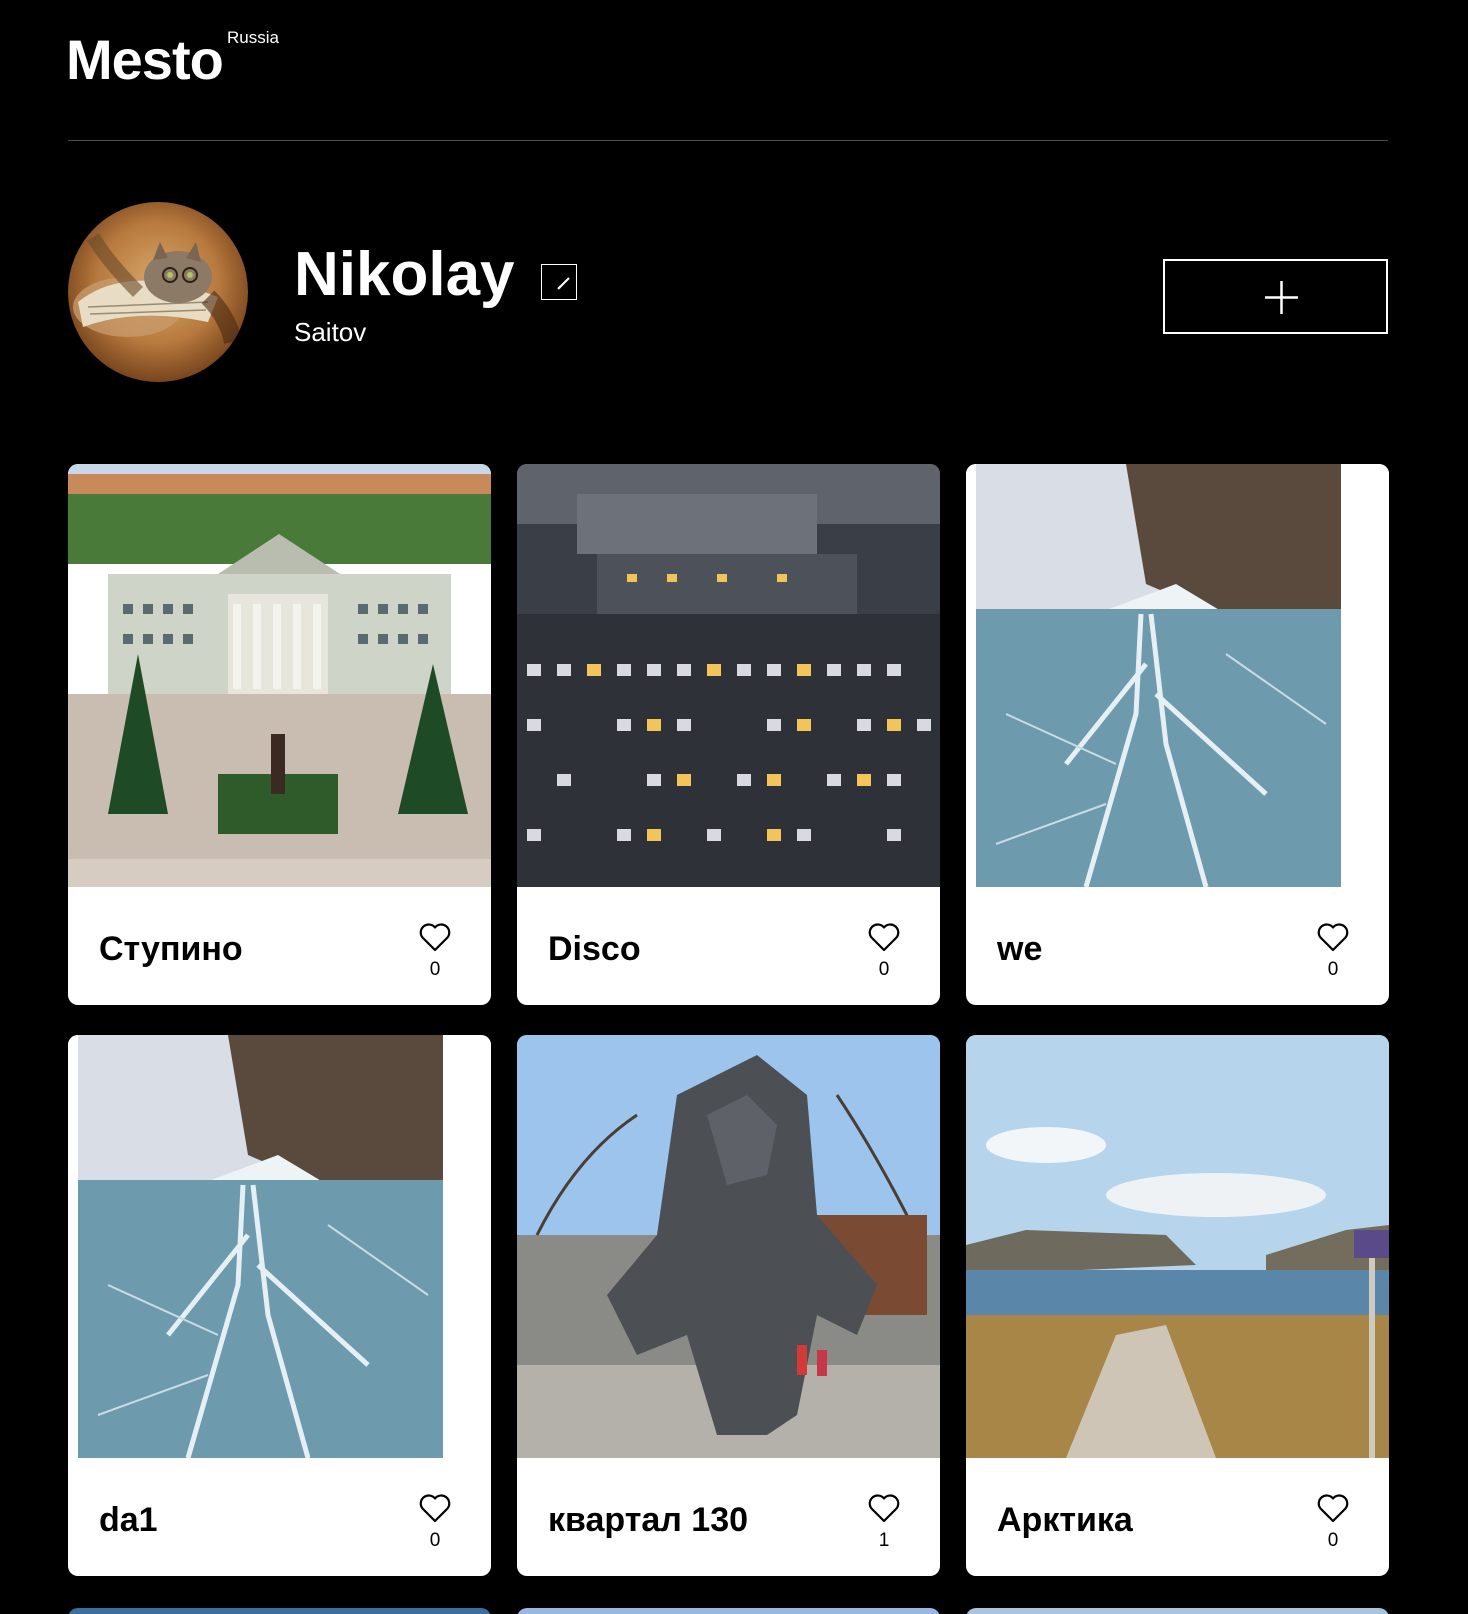 The width and height of the screenshot is (1468, 1614). I want to click on profile: Nikolay Saitov, so click(728, 292).